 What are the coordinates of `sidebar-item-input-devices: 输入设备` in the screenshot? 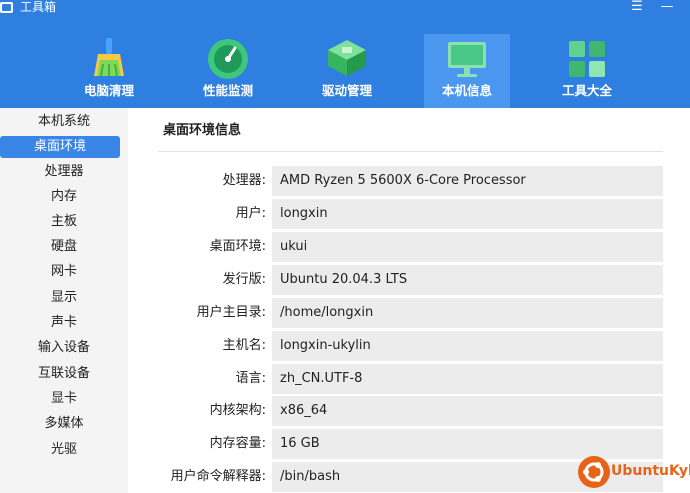 It's located at (64, 348).